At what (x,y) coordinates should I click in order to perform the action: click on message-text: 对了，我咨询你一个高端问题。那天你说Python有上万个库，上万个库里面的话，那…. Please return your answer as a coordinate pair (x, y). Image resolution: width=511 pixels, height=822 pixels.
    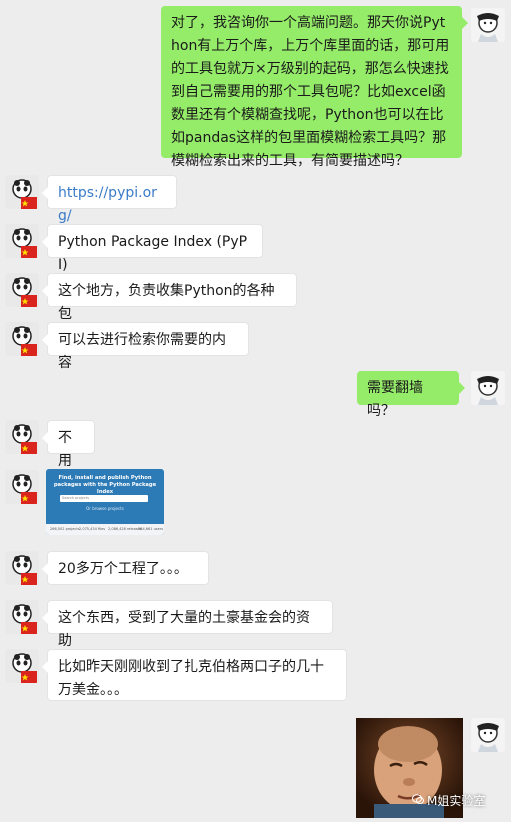
    Looking at the image, I should click on (310, 92).